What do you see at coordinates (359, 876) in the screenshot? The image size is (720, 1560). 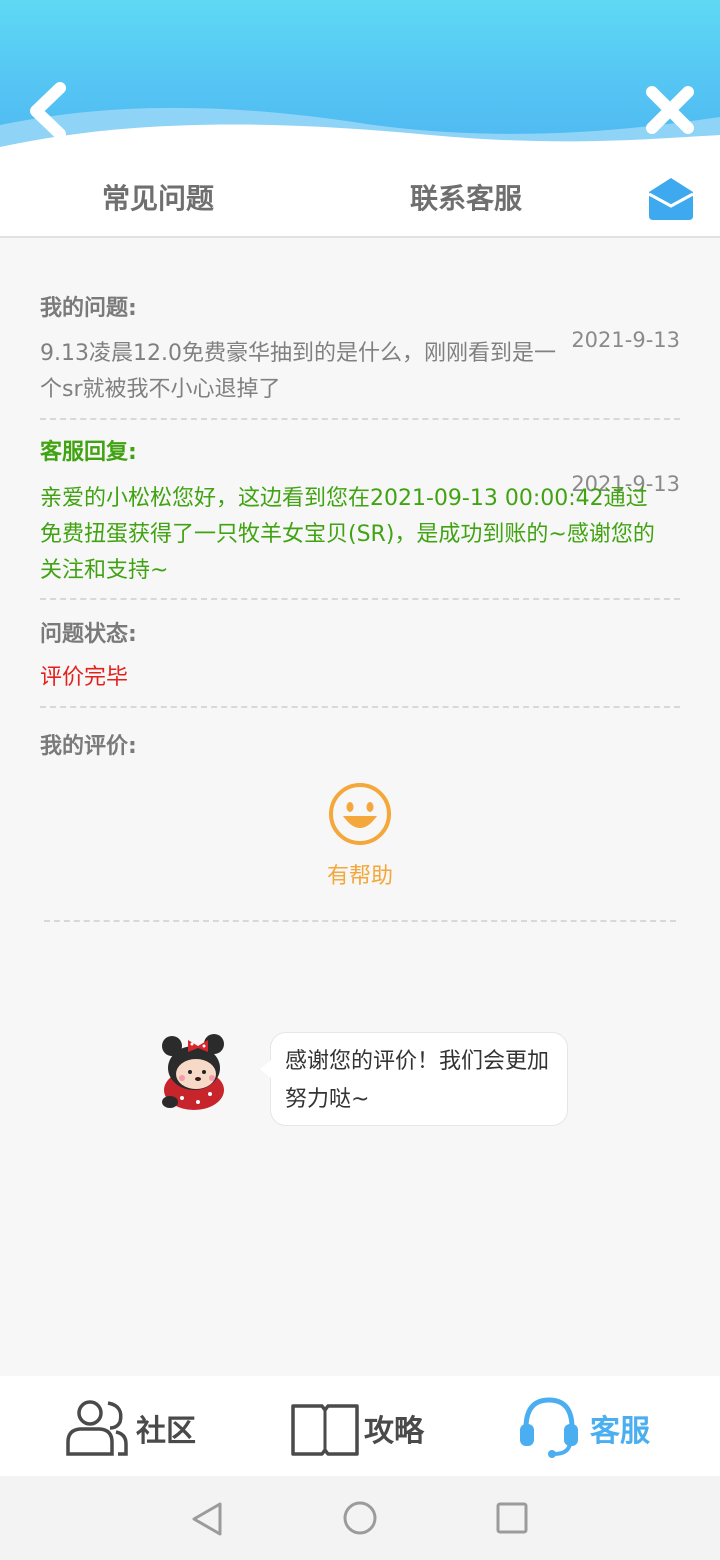 I see `rating-value: 有帮助` at bounding box center [359, 876].